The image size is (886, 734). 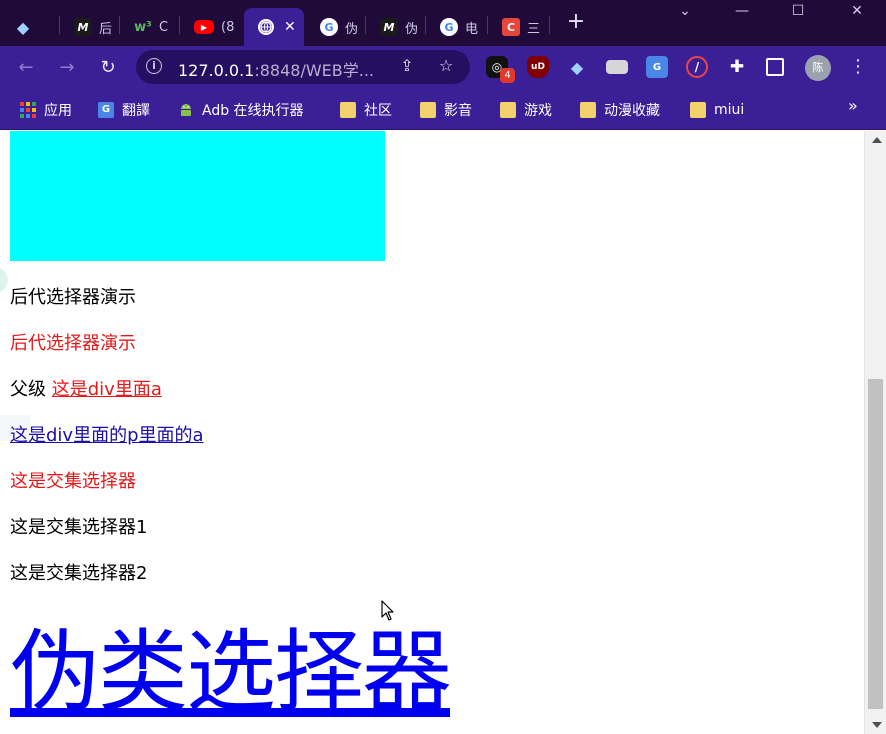 What do you see at coordinates (853, 105) in the screenshot?
I see `bookmarks-overflow-icon: »` at bounding box center [853, 105].